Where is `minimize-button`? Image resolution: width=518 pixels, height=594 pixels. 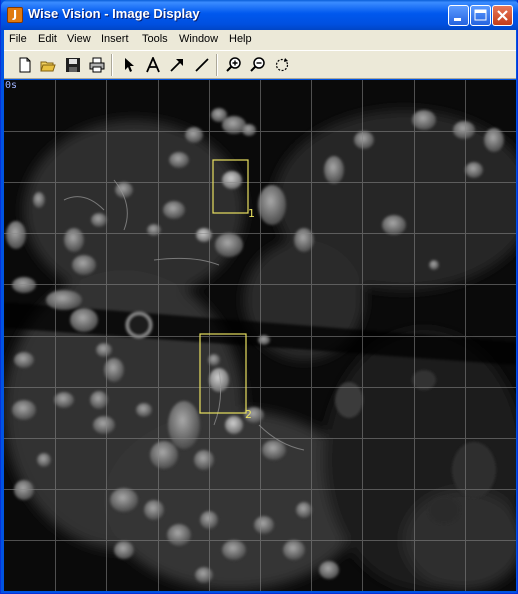 minimize-button is located at coordinates (458, 15).